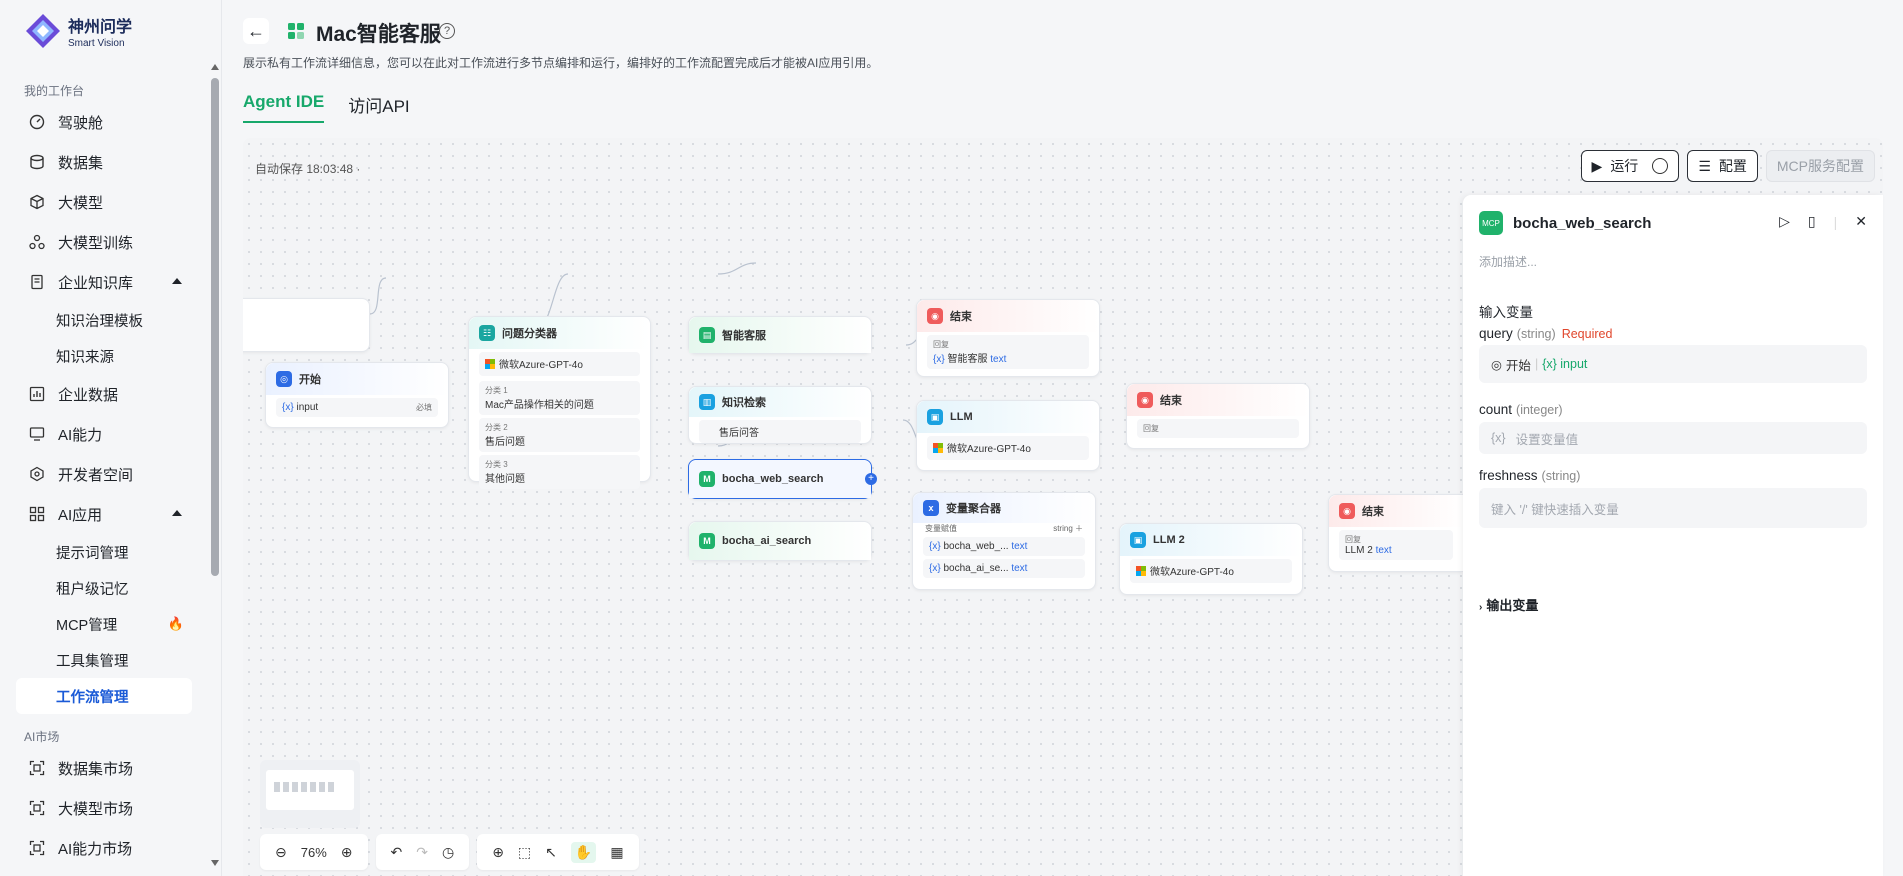 The width and height of the screenshot is (1903, 876). What do you see at coordinates (284, 107) in the screenshot?
I see `tab-agent-ide: Agent IDE` at bounding box center [284, 107].